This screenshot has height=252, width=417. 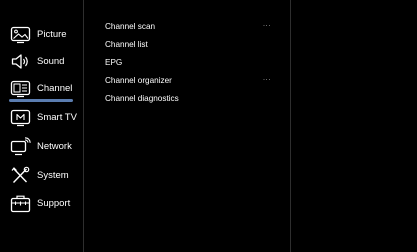 What do you see at coordinates (54, 203) in the screenshot?
I see `sidebar-item-label: Support` at bounding box center [54, 203].